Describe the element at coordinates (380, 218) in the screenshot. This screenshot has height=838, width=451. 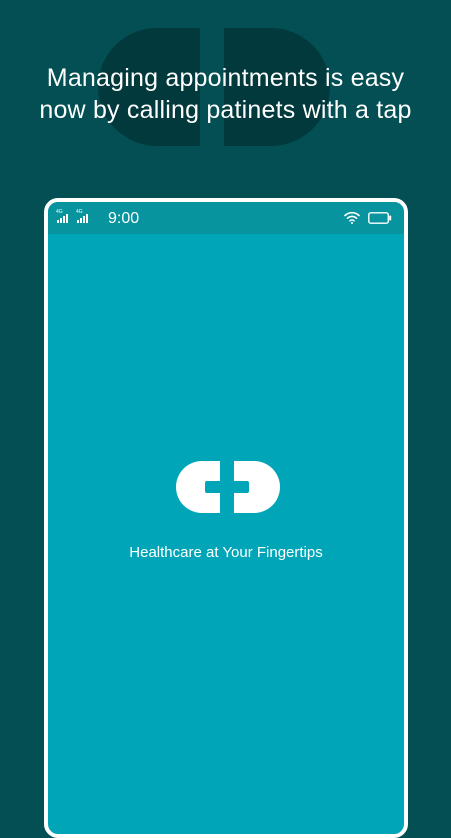
I see `battery-icon` at that location.